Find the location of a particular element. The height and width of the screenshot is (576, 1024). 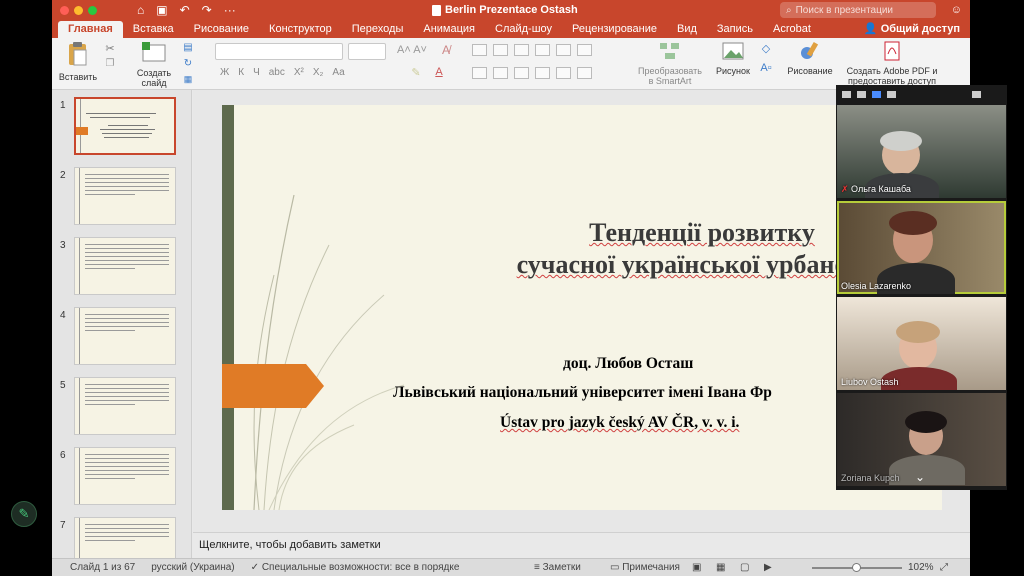

tab-5: Анимация is located at coordinates (449, 29).